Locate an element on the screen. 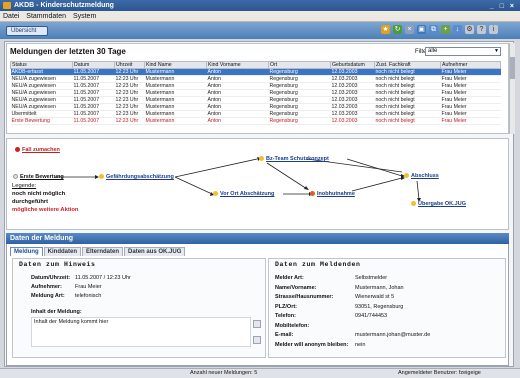 Image resolution: width=520 pixels, height=378 pixels. datum-value: 11.05.2007 / 12:23 Uhr is located at coordinates (103, 278).